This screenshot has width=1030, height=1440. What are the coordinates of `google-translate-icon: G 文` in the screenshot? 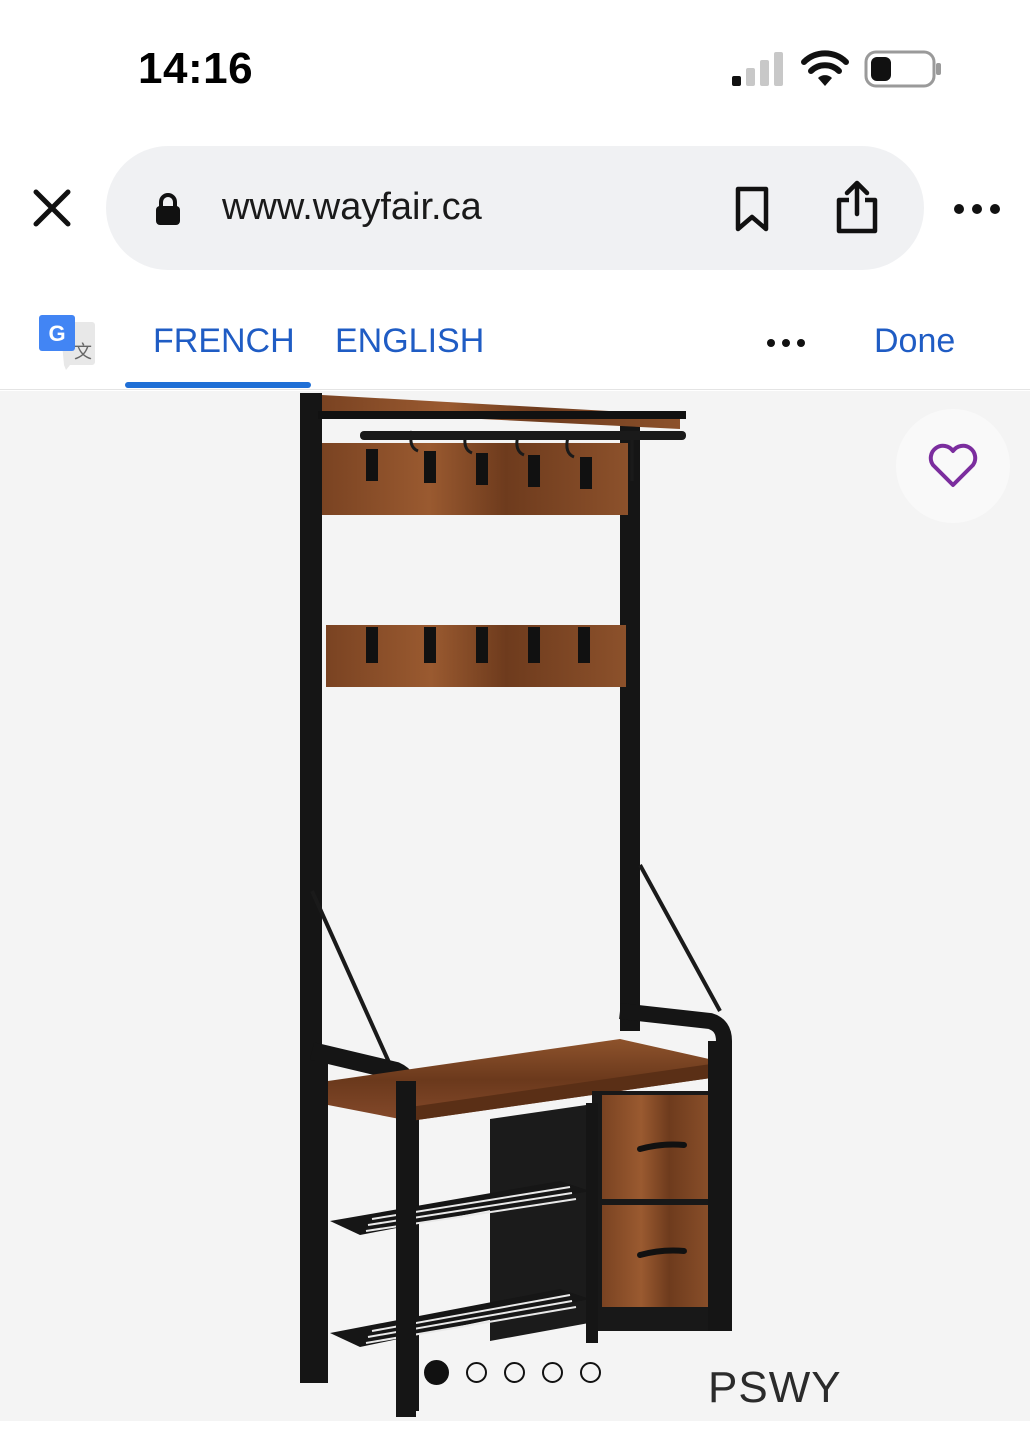 It's located at (67, 342).